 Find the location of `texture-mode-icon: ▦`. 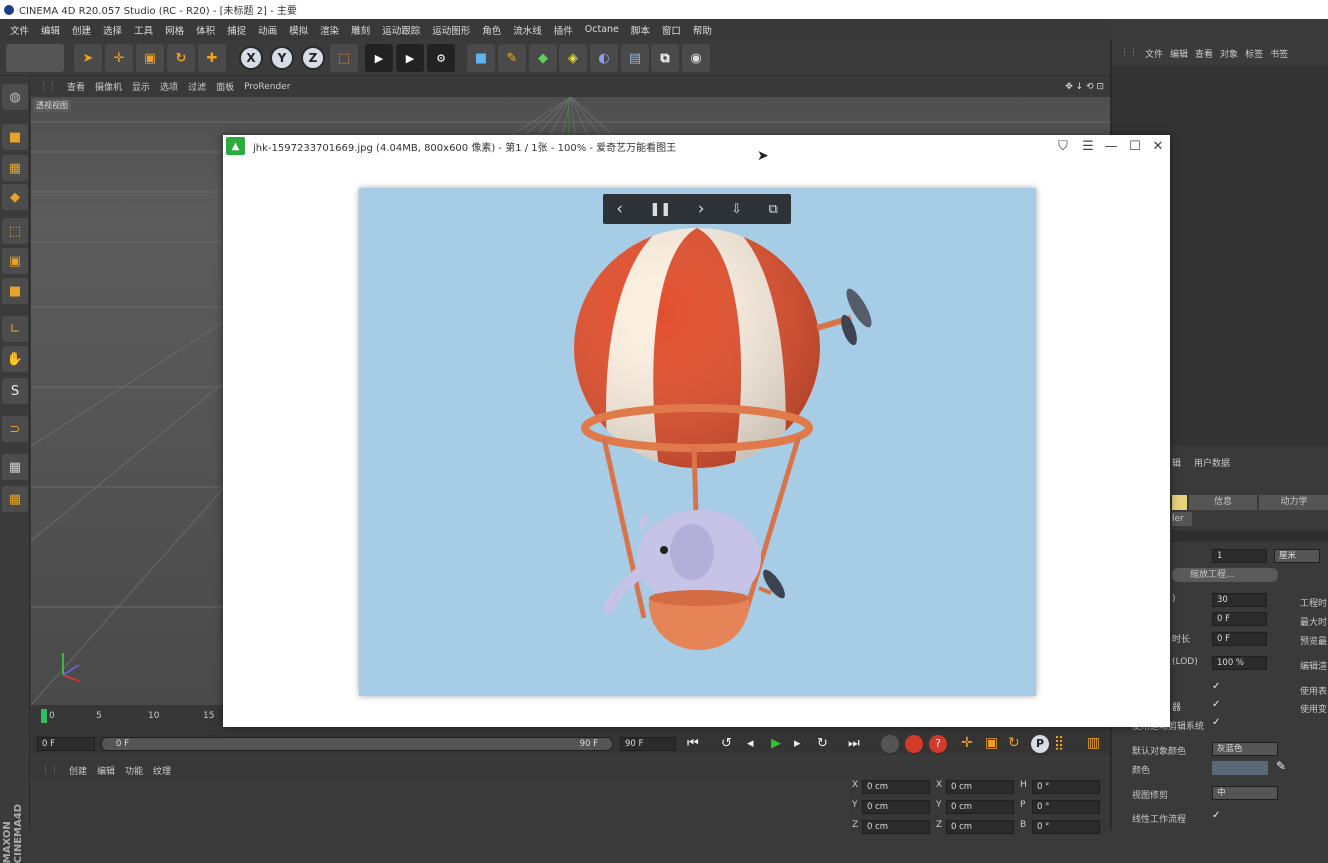

texture-mode-icon: ▦ is located at coordinates (15, 168).